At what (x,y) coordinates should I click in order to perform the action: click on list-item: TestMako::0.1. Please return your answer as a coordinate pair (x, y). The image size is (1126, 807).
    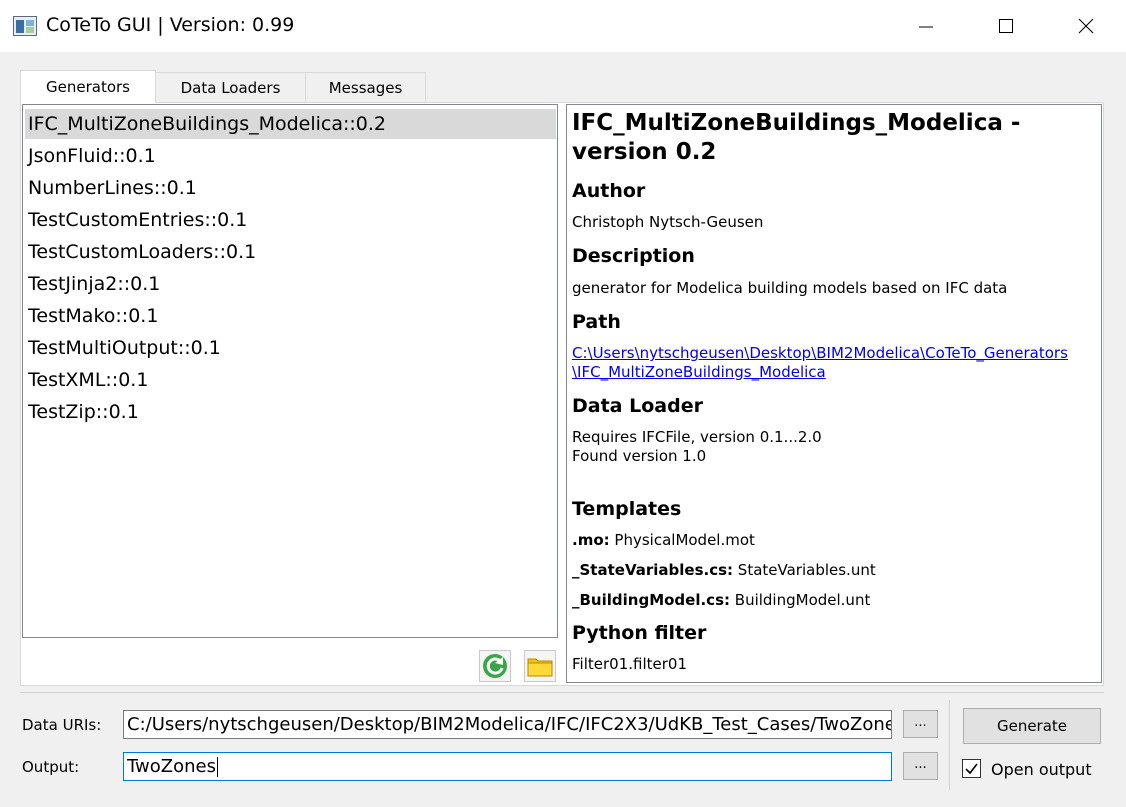
    Looking at the image, I should click on (93, 316).